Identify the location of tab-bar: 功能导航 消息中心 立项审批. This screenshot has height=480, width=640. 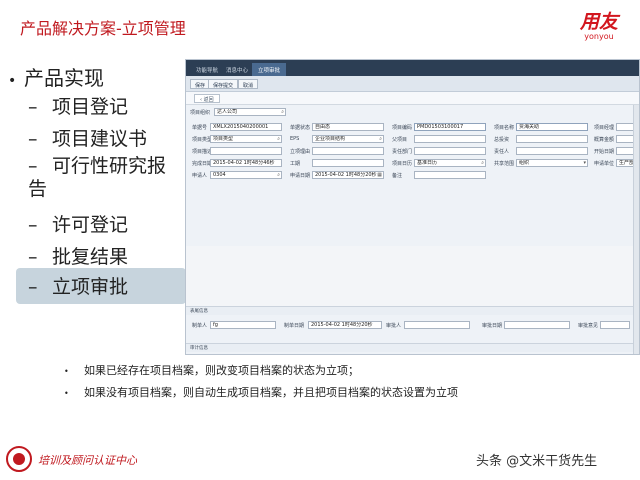
(412, 68).